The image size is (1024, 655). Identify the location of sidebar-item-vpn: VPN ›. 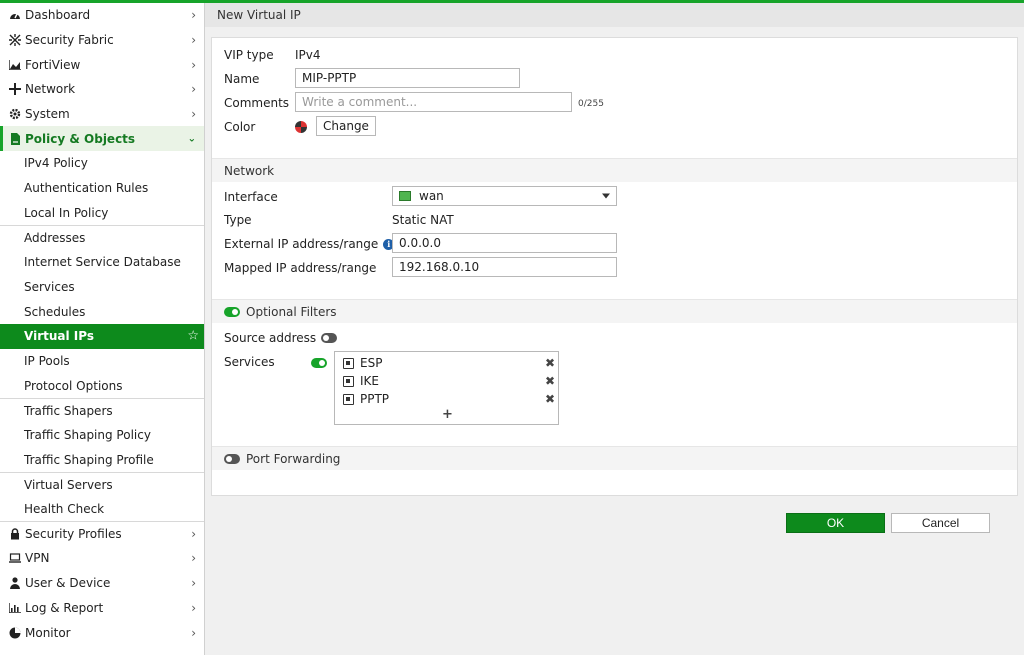
(102, 558).